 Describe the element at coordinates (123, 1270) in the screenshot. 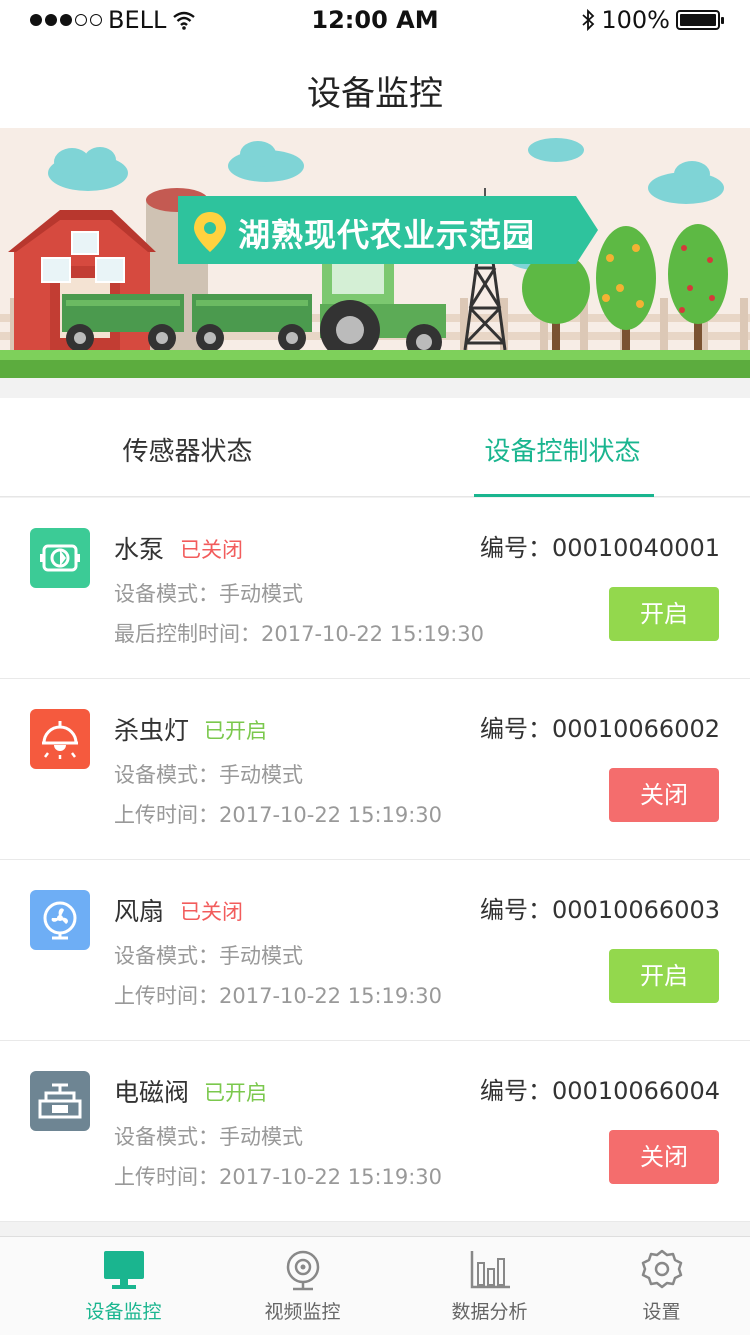

I see `monitor-icon` at that location.